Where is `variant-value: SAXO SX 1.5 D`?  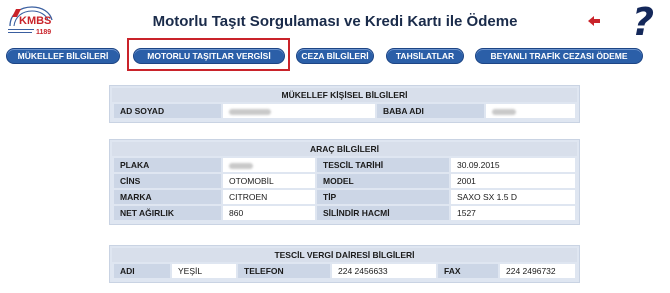 variant-value: SAXO SX 1.5 D is located at coordinates (513, 197).